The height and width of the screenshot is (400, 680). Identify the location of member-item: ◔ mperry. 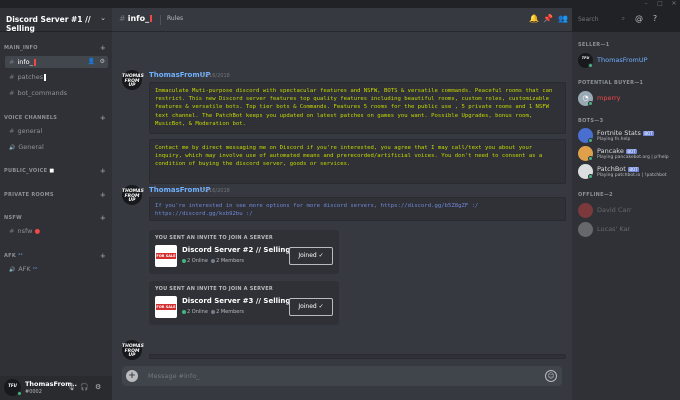
(628, 99).